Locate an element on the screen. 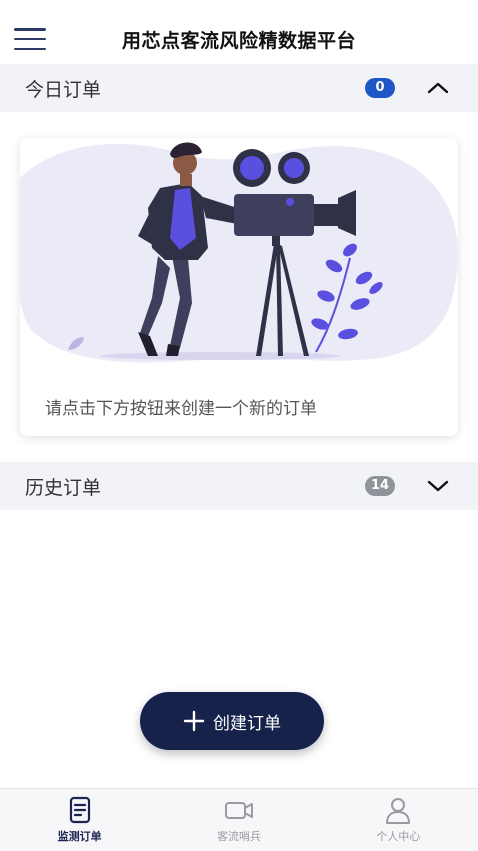 The width and height of the screenshot is (478, 851). today-orders-title: 今日订单 is located at coordinates (63, 89).